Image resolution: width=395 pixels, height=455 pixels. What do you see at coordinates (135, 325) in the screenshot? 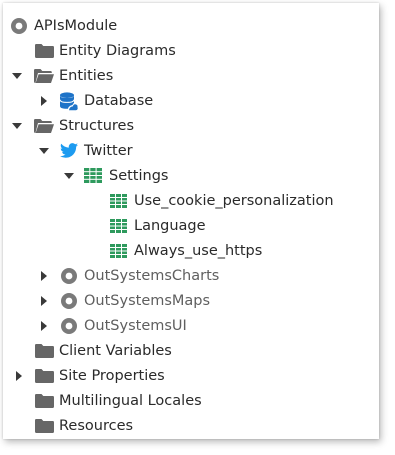
I see `tree-label-outsystemsui: OutSystemsUI` at bounding box center [135, 325].